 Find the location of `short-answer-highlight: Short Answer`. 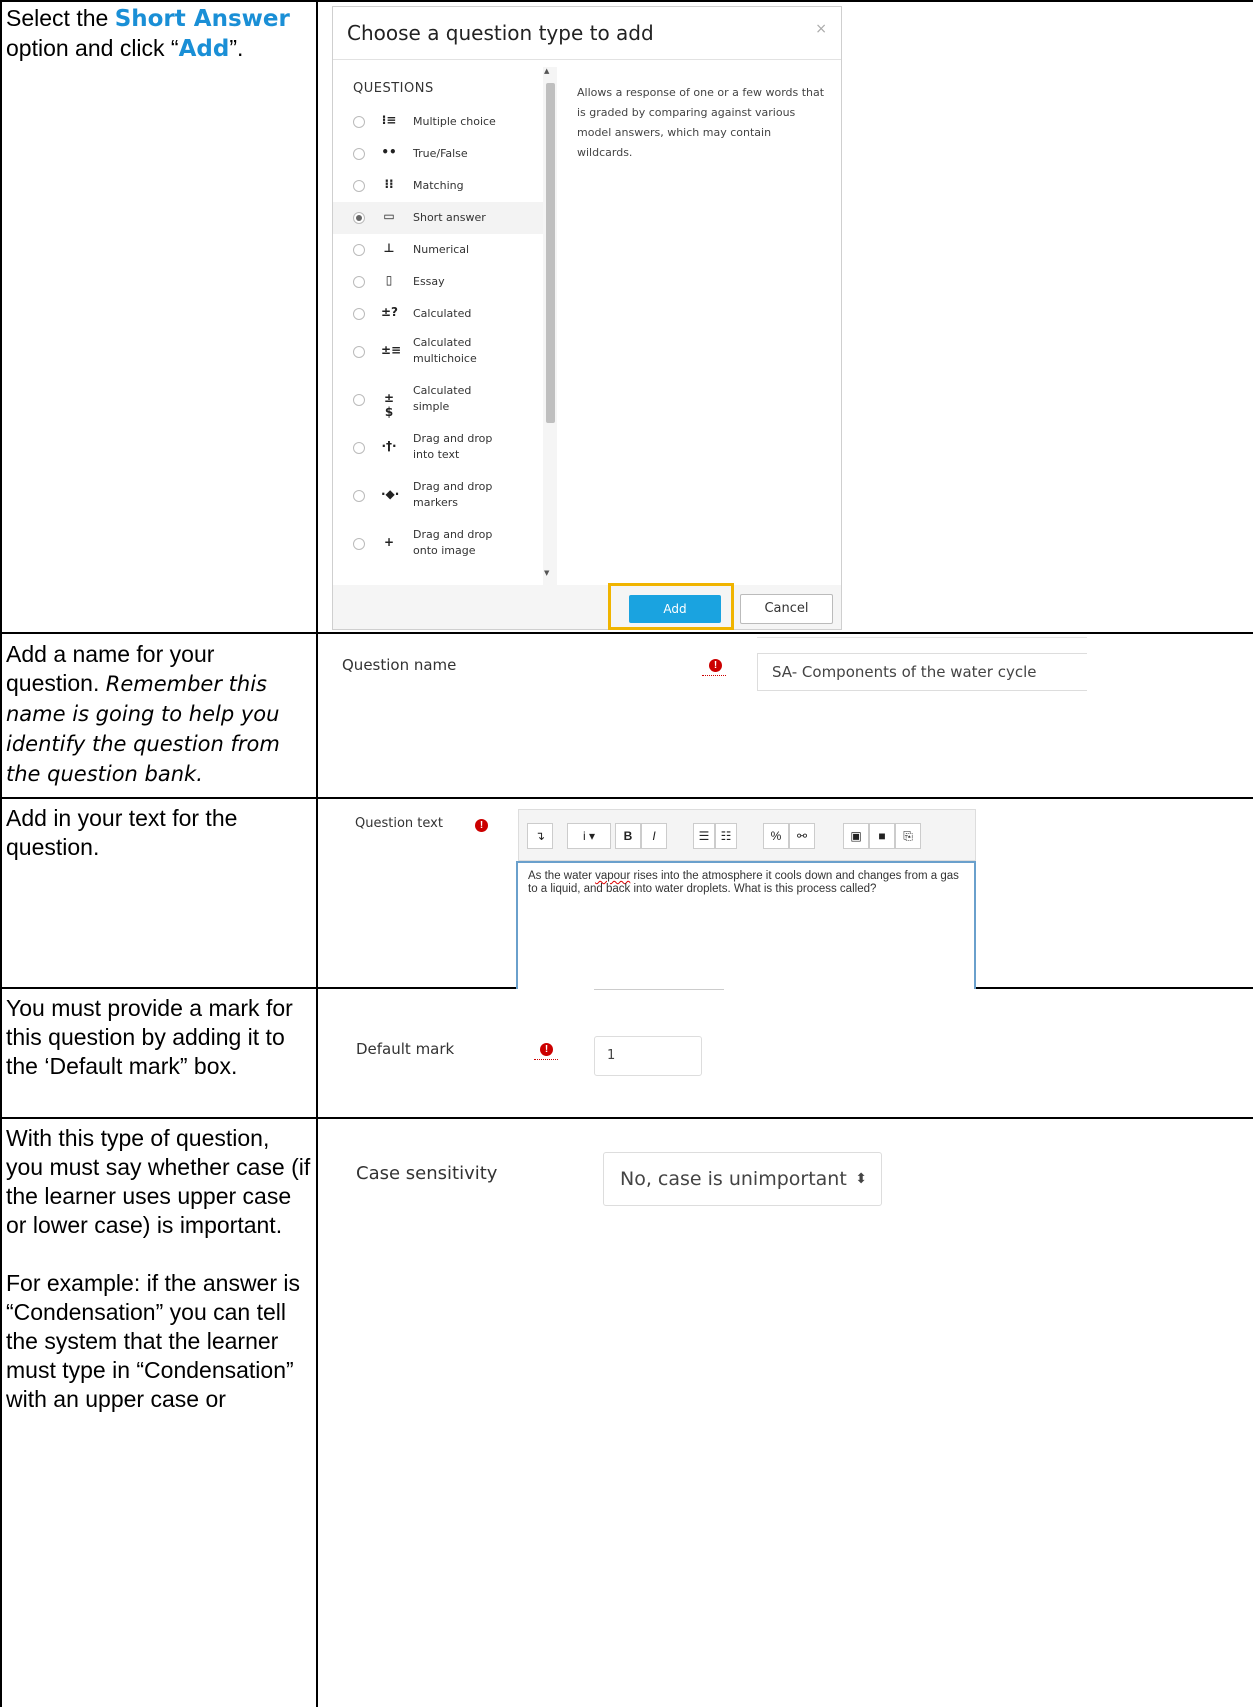

short-answer-highlight: Short Answer is located at coordinates (202, 19).